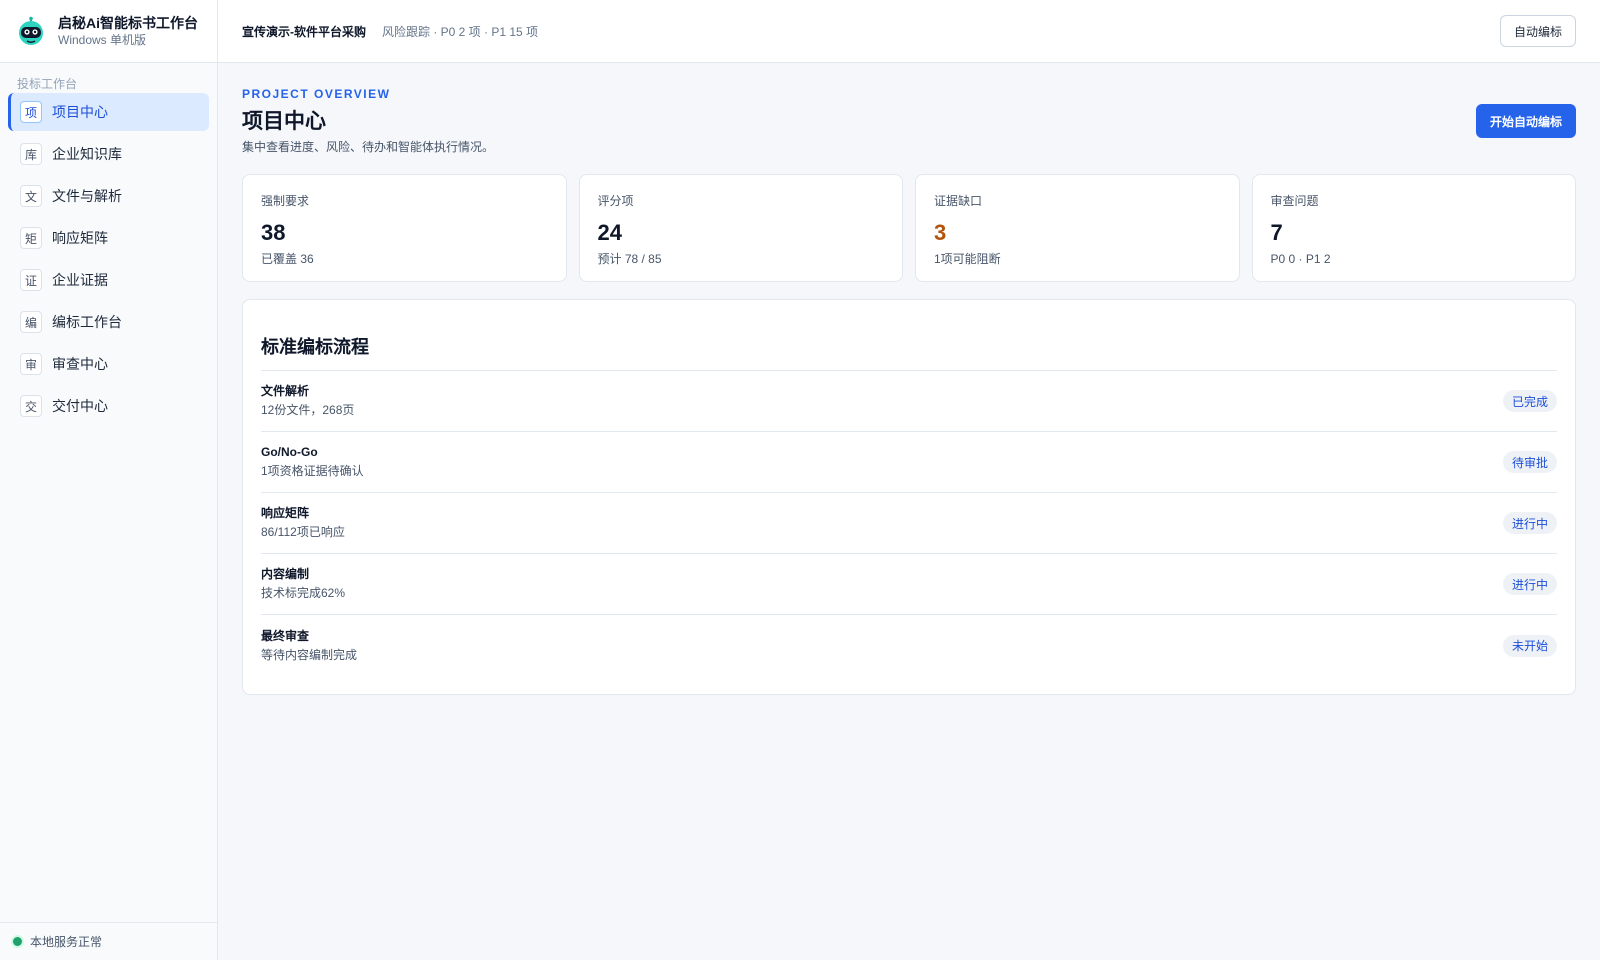 The width and height of the screenshot is (1600, 960). I want to click on stat-subtext: 1项可能阻断, so click(967, 259).